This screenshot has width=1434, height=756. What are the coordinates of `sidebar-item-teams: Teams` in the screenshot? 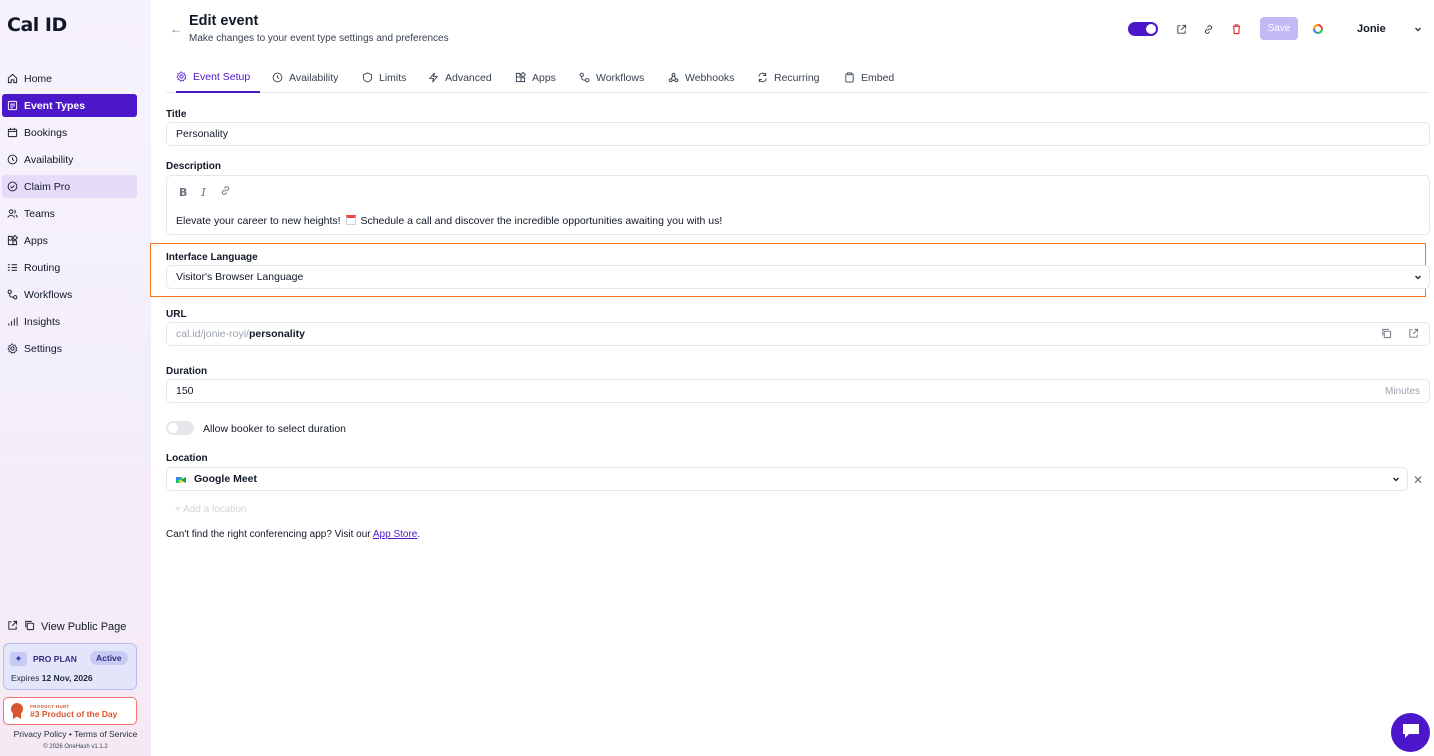 It's located at (69, 213).